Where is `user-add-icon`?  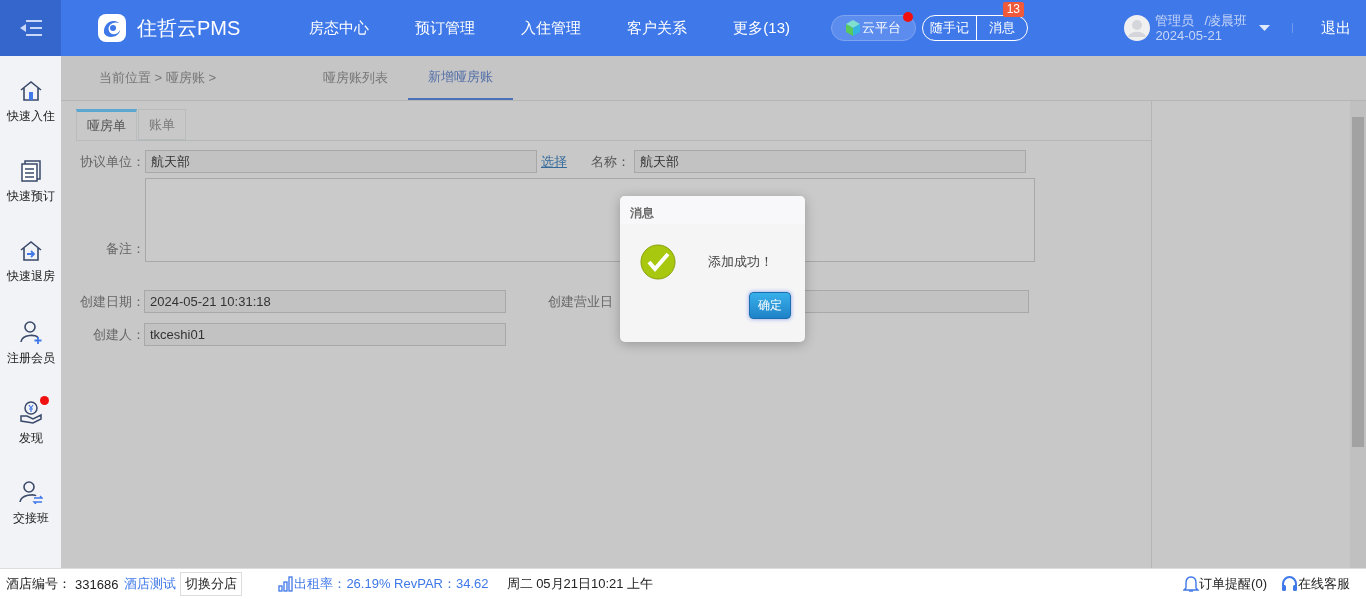
user-add-icon is located at coordinates (30, 332).